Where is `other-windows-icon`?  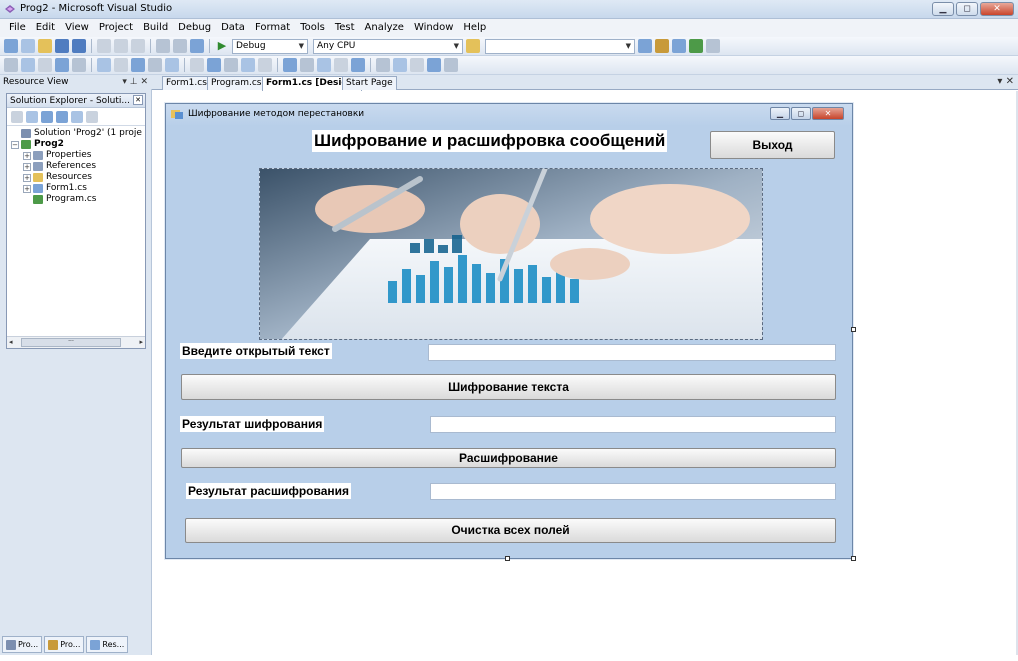 other-windows-icon is located at coordinates (713, 46).